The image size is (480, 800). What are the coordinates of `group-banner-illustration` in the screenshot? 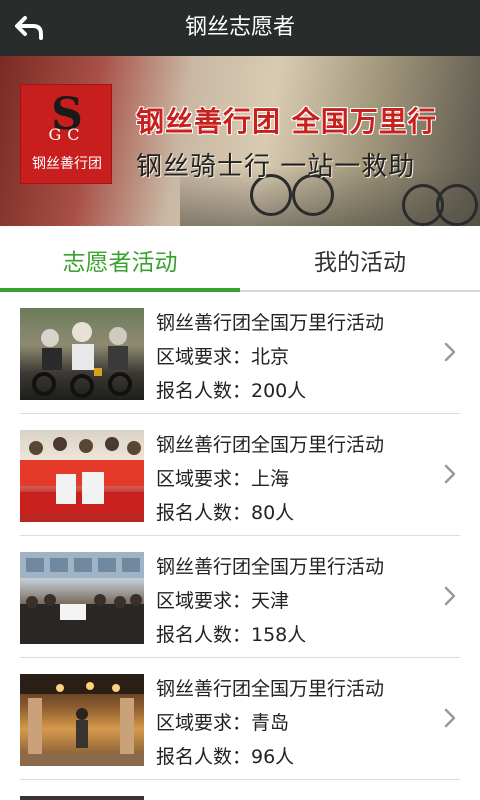 It's located at (82, 475).